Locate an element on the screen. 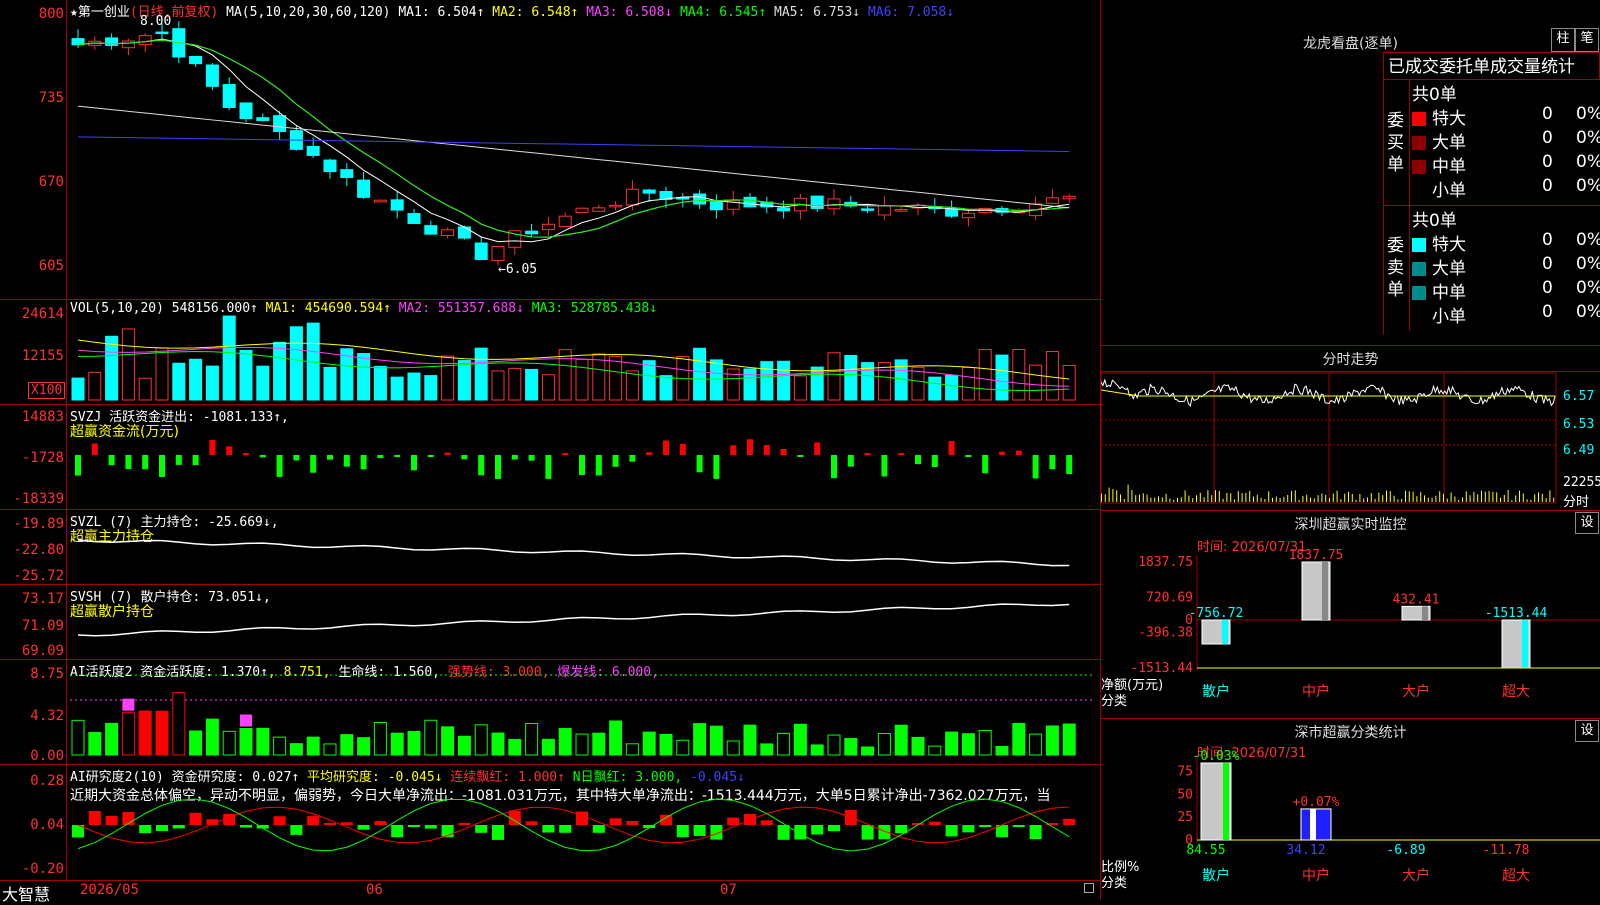 This screenshot has height=905, width=1600. main-position-line is located at coordinates (573, 553).